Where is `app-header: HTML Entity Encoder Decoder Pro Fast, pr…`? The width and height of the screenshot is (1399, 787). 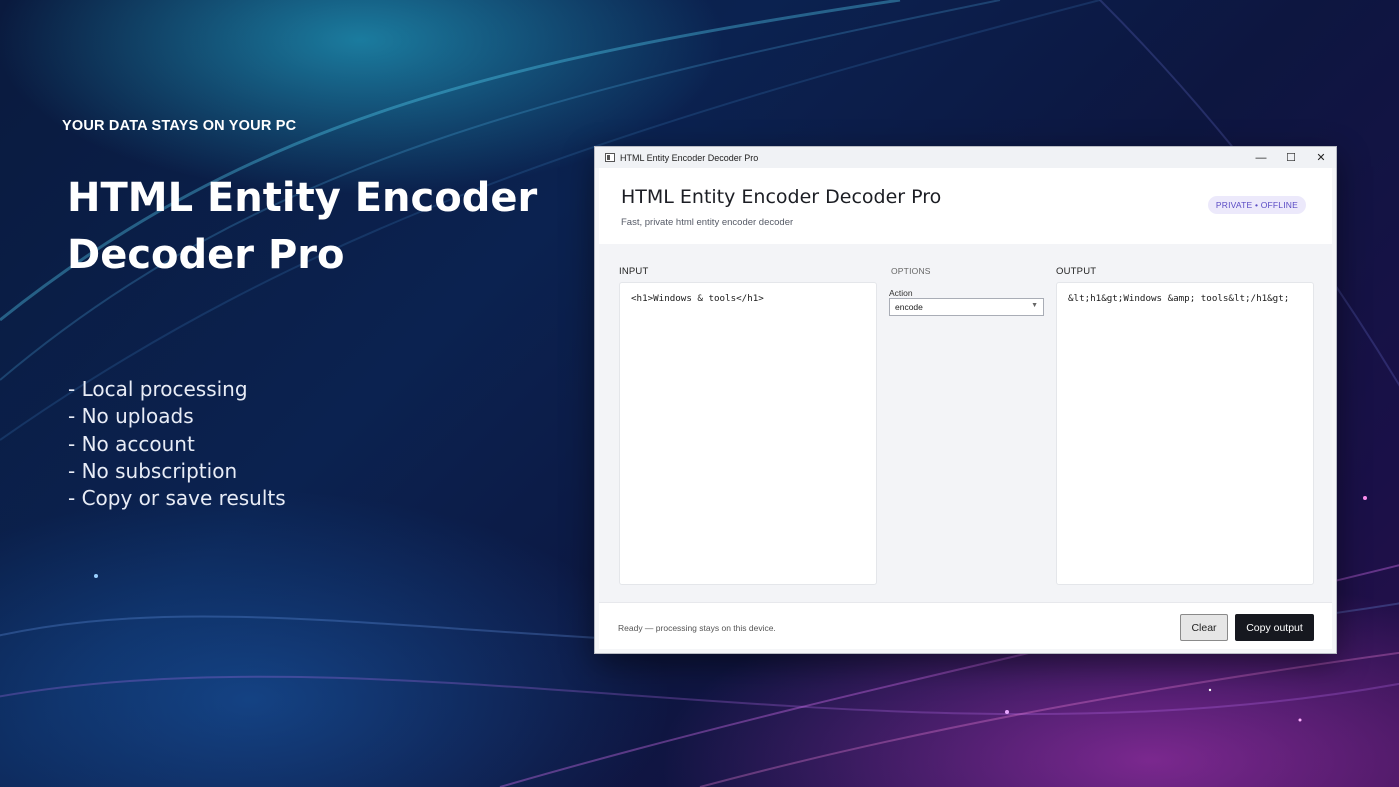
app-header: HTML Entity Encoder Decoder Pro Fast, pr… is located at coordinates (965, 206).